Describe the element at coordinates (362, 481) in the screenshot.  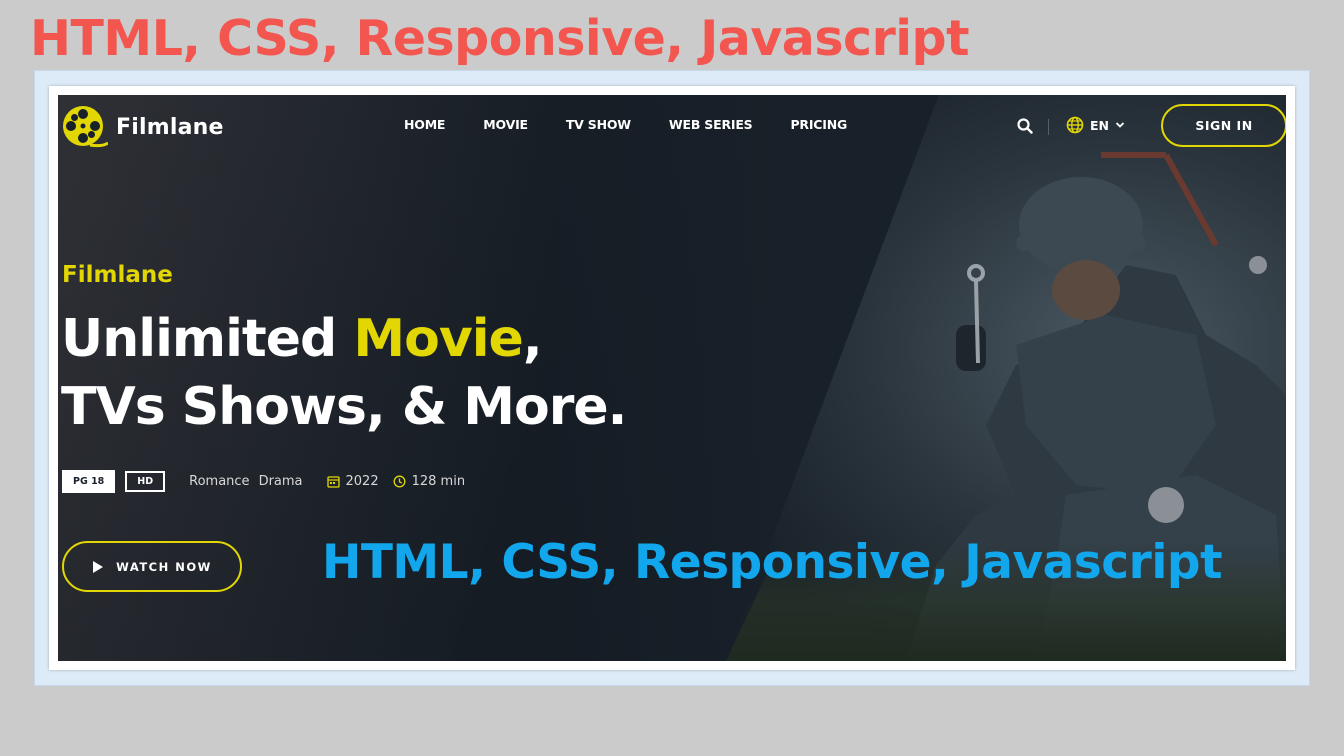
I see `release-year-text: 2022` at that location.